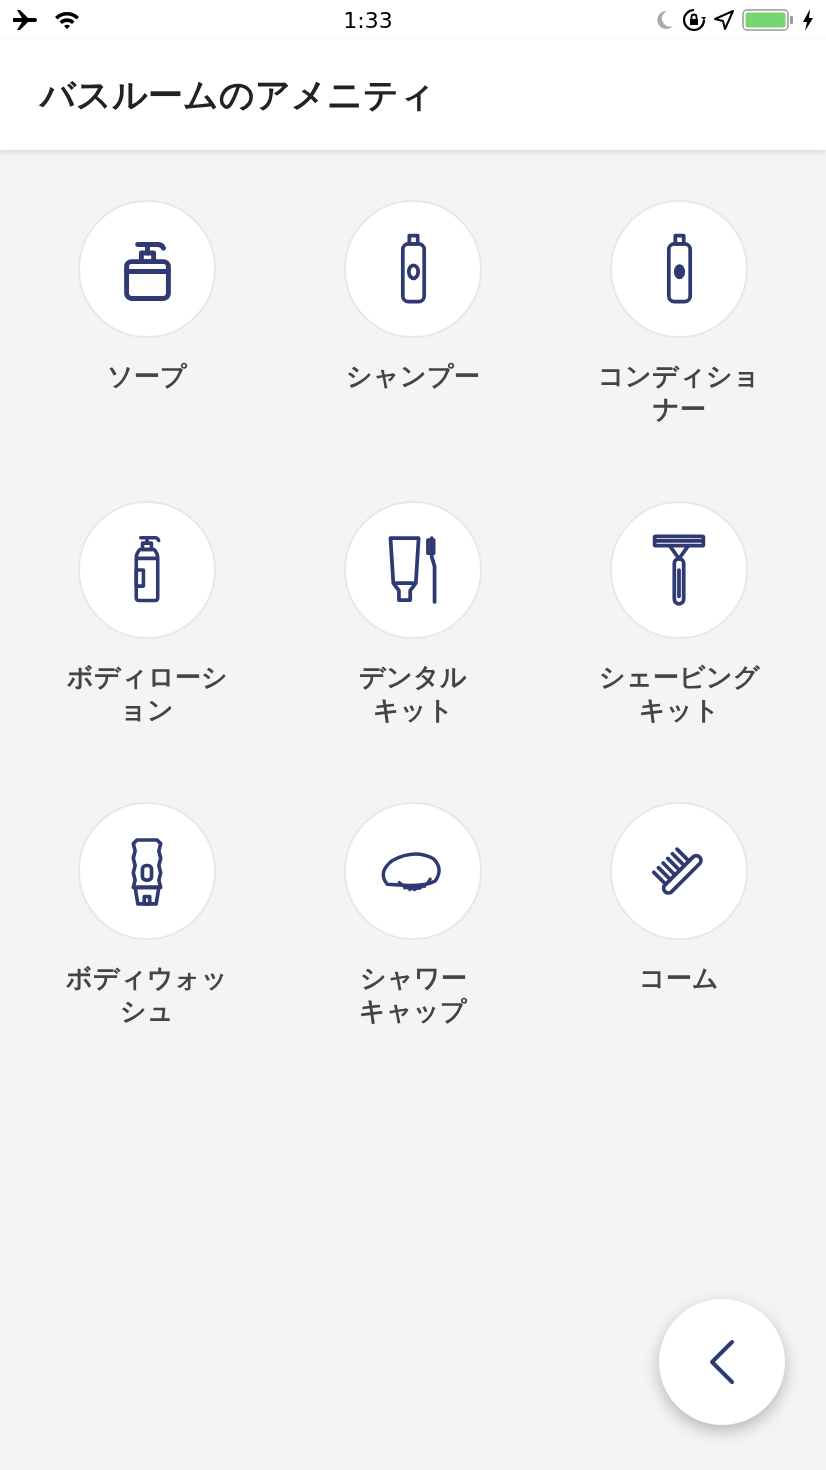  What do you see at coordinates (413, 995) in the screenshot?
I see `amenity-label: シャワー キャップ` at bounding box center [413, 995].